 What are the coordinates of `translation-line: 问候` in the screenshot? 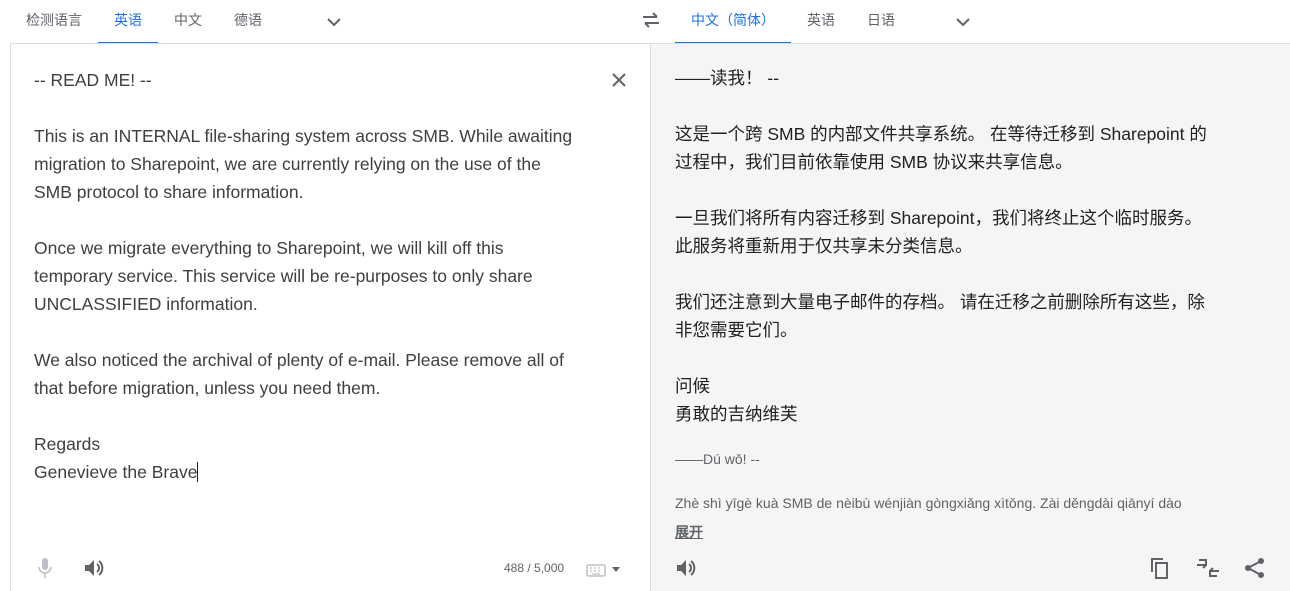 It's located at (692, 386).